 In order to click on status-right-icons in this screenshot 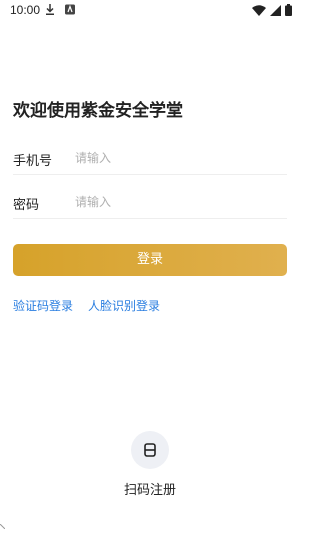, I will do `click(272, 10)`.